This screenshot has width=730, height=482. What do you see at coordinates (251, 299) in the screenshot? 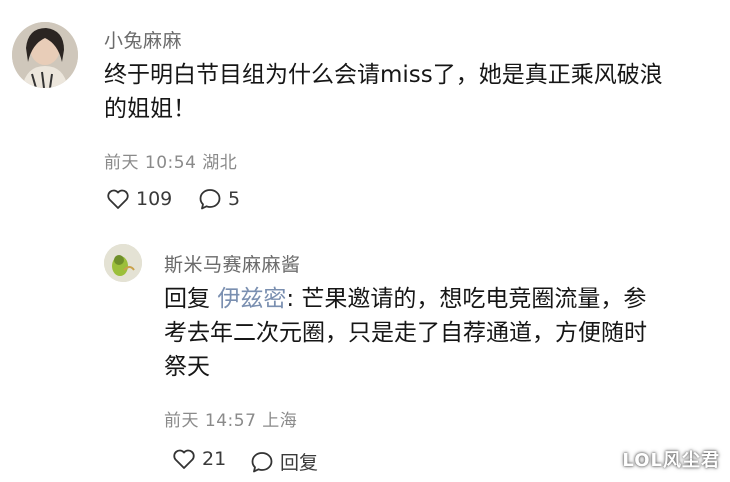
I see `reply-mention-link: 伊兹密` at bounding box center [251, 299].